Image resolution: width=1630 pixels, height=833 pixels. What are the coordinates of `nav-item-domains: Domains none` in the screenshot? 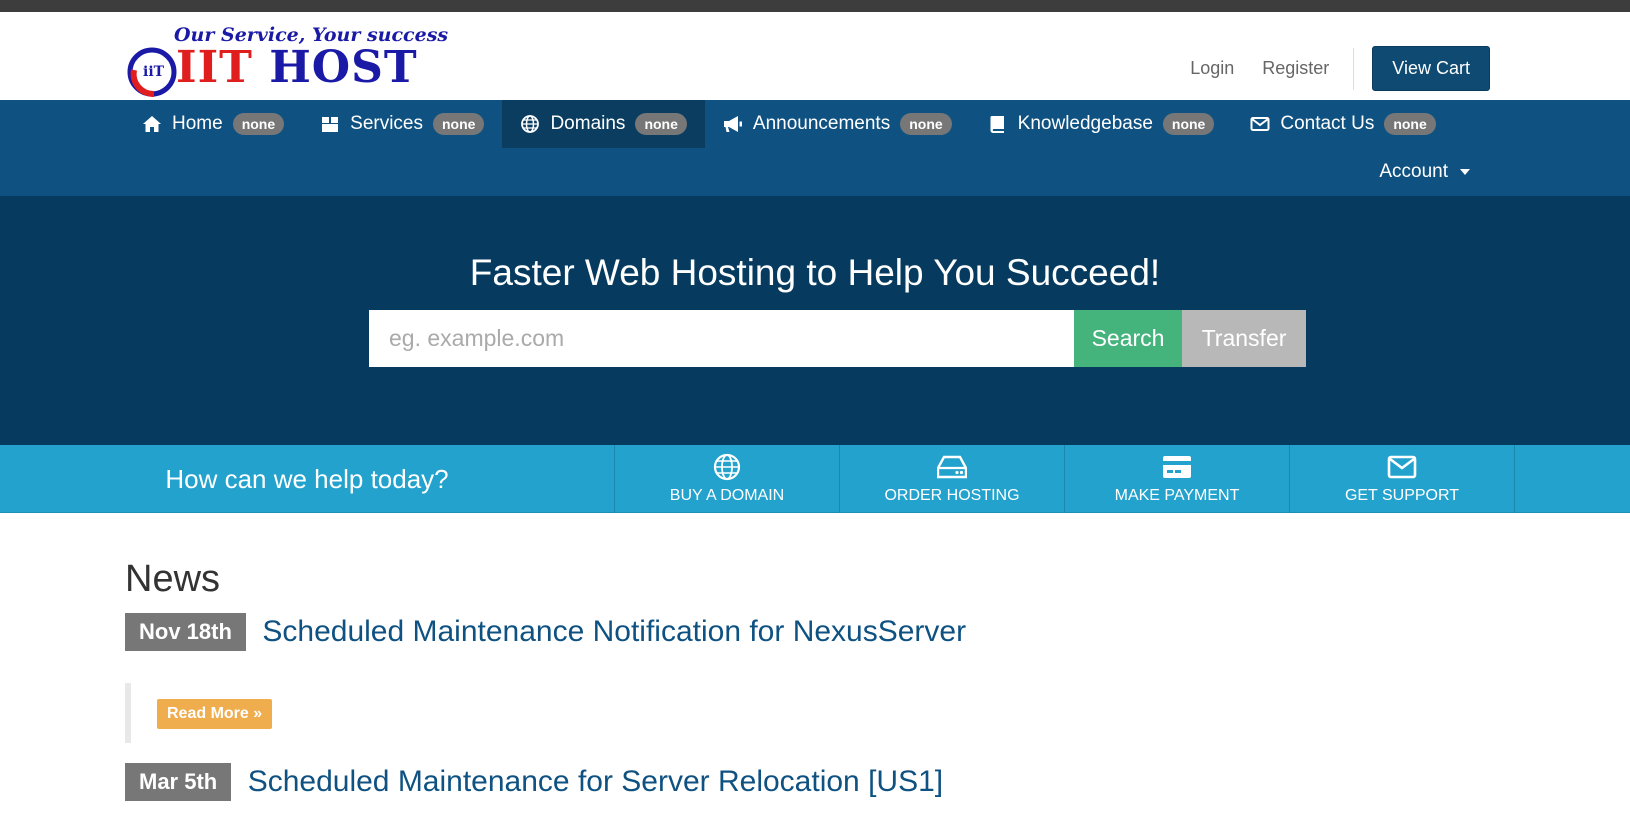 It's located at (603, 124).